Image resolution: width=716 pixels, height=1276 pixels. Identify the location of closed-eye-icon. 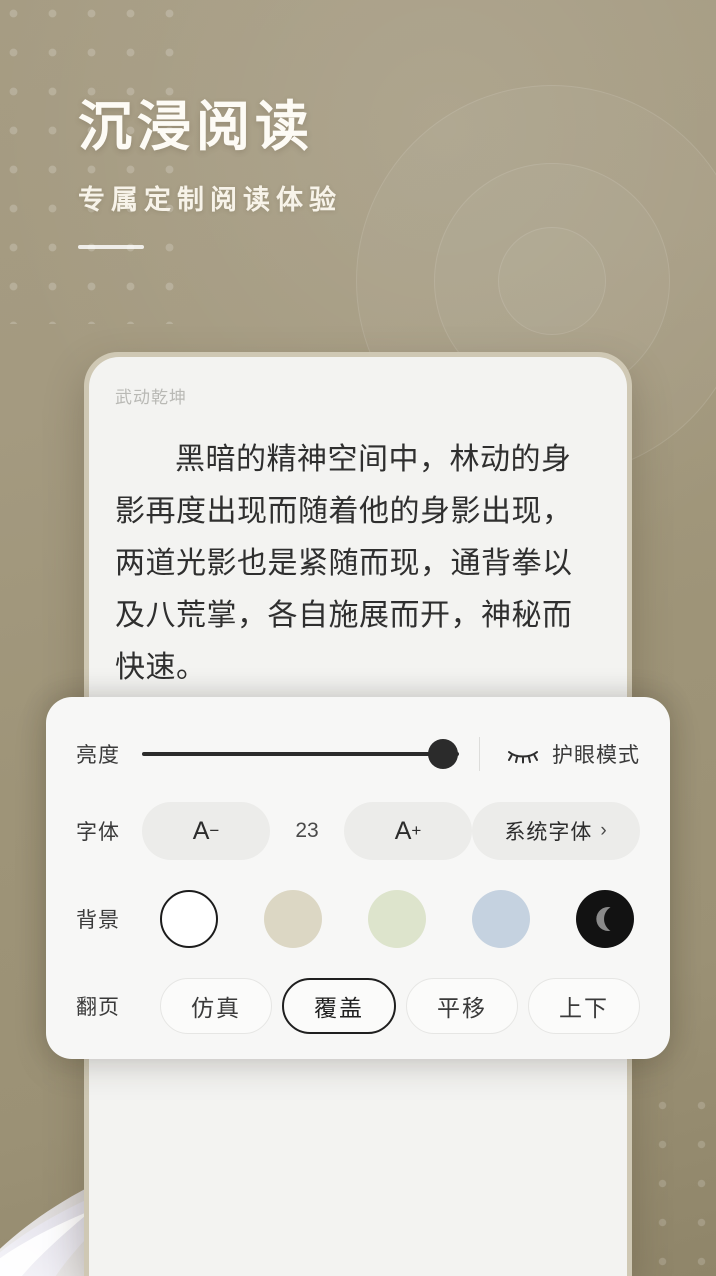
(523, 757).